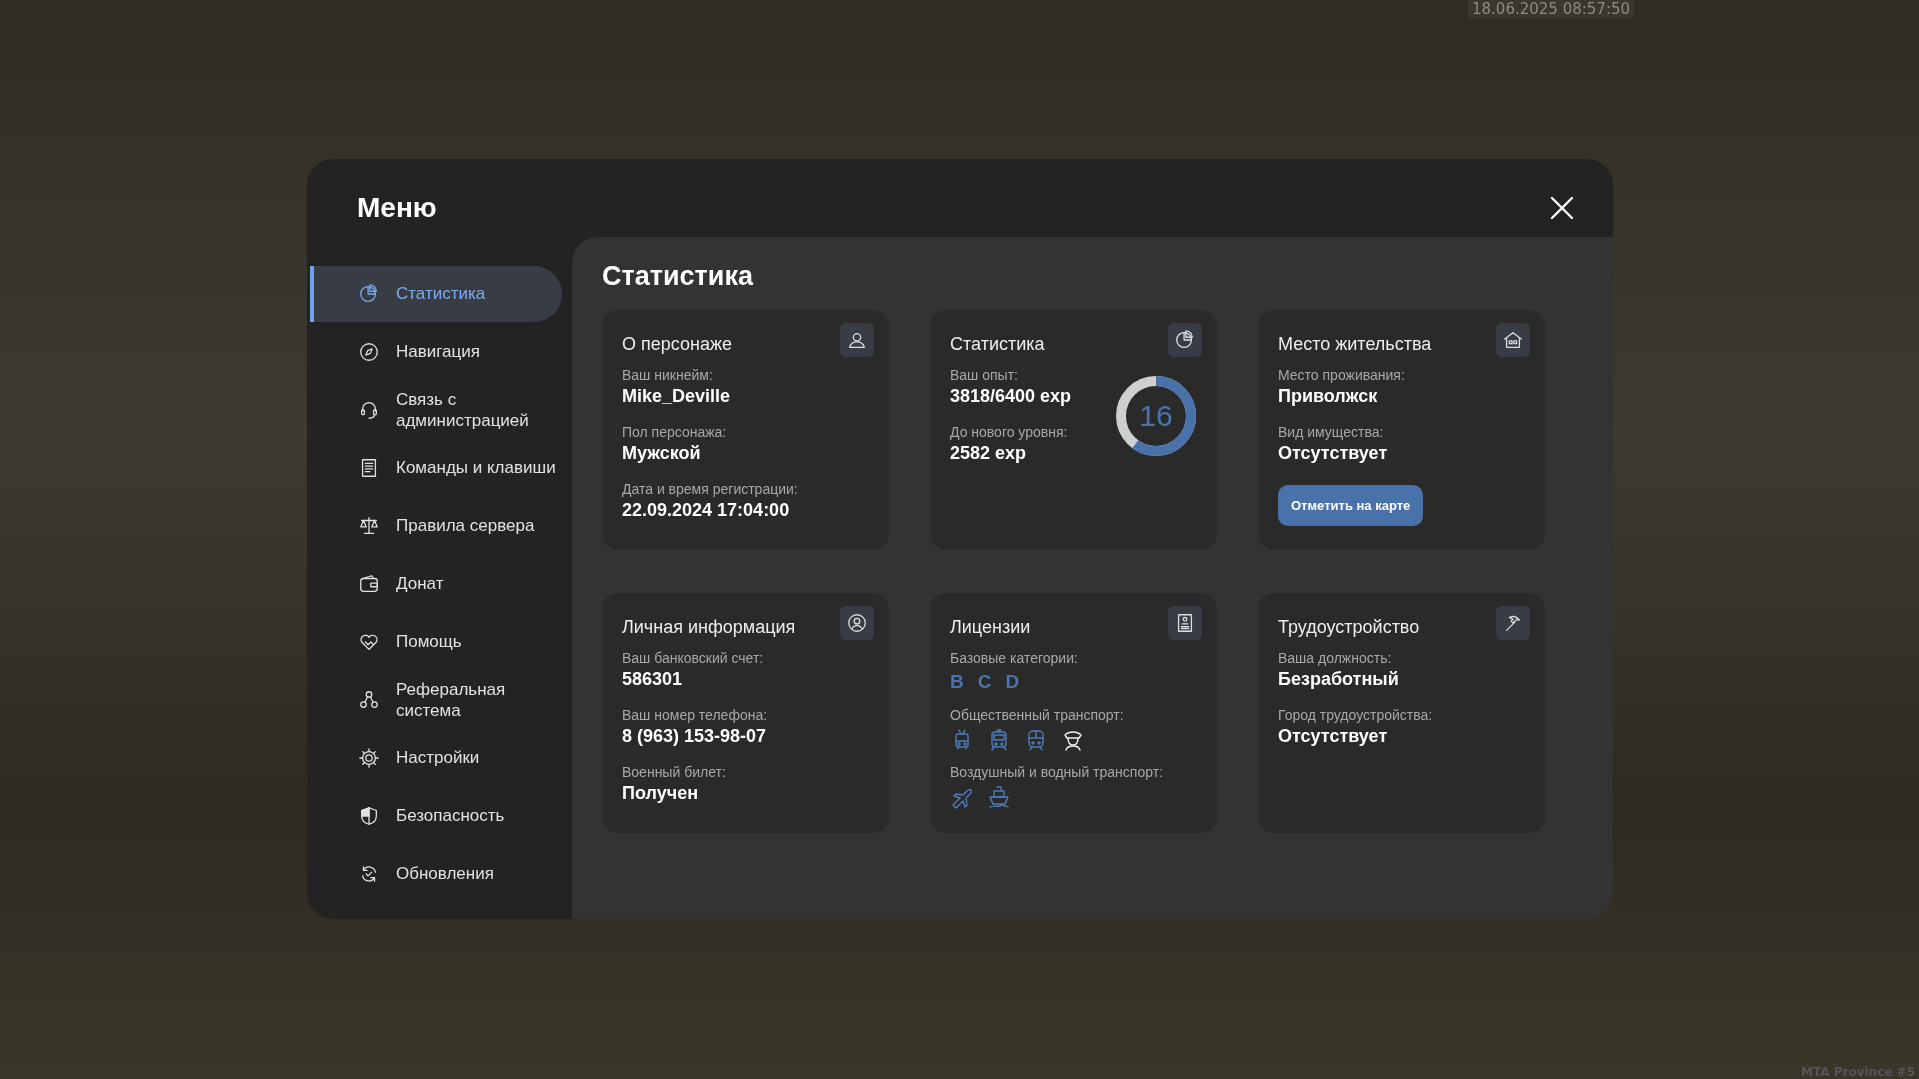 The height and width of the screenshot is (1079, 1919). I want to click on sidebar-item: Команды и клавиши, so click(436, 468).